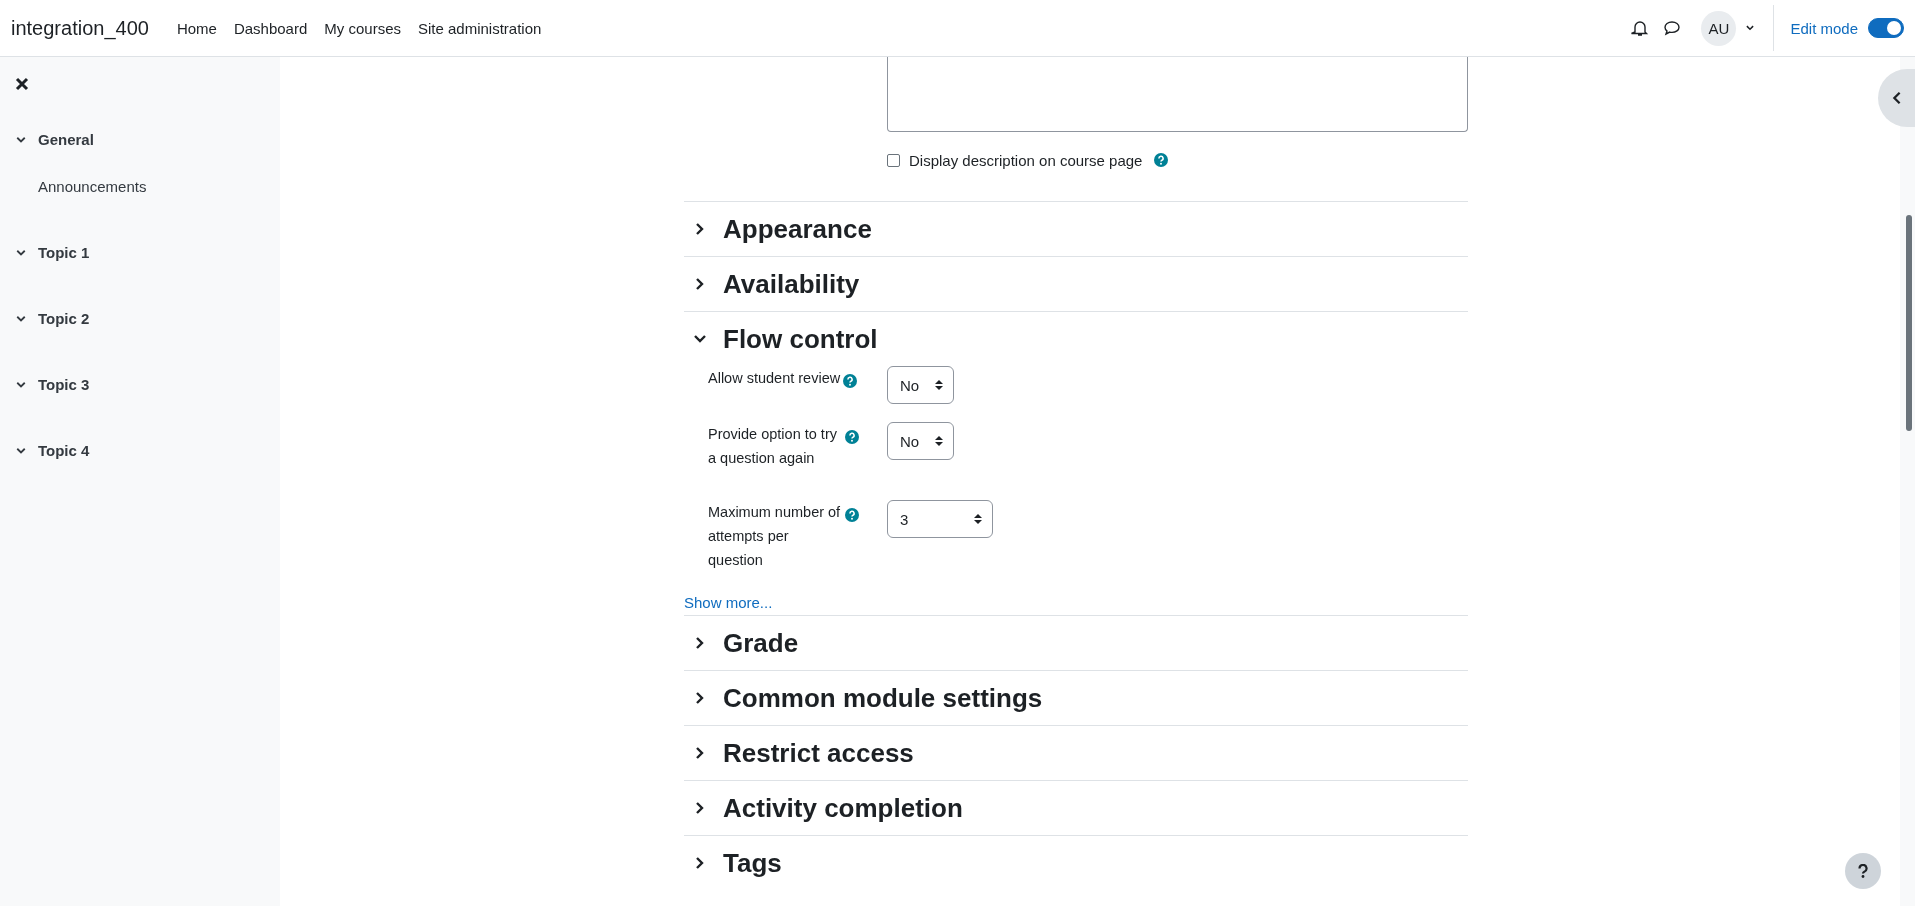  What do you see at coordinates (1076, 643) in the screenshot?
I see `section-header: Grade` at bounding box center [1076, 643].